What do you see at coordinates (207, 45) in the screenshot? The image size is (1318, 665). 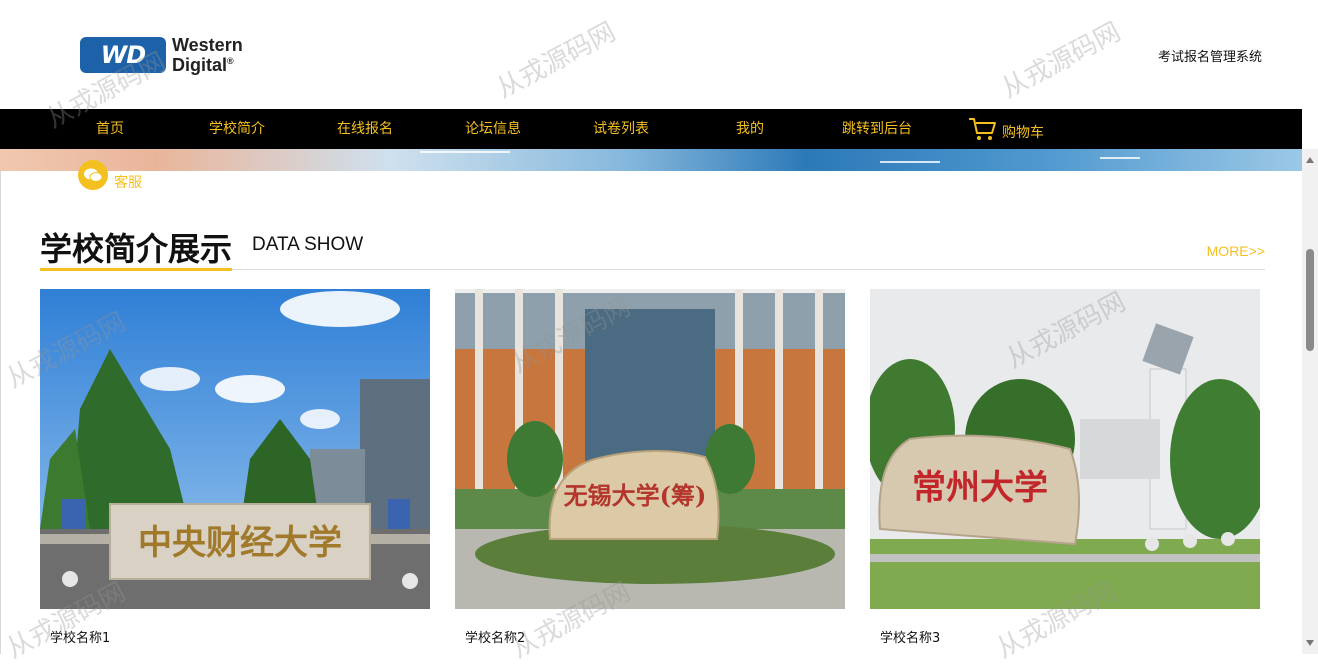 I see `logo-line1: Western` at bounding box center [207, 45].